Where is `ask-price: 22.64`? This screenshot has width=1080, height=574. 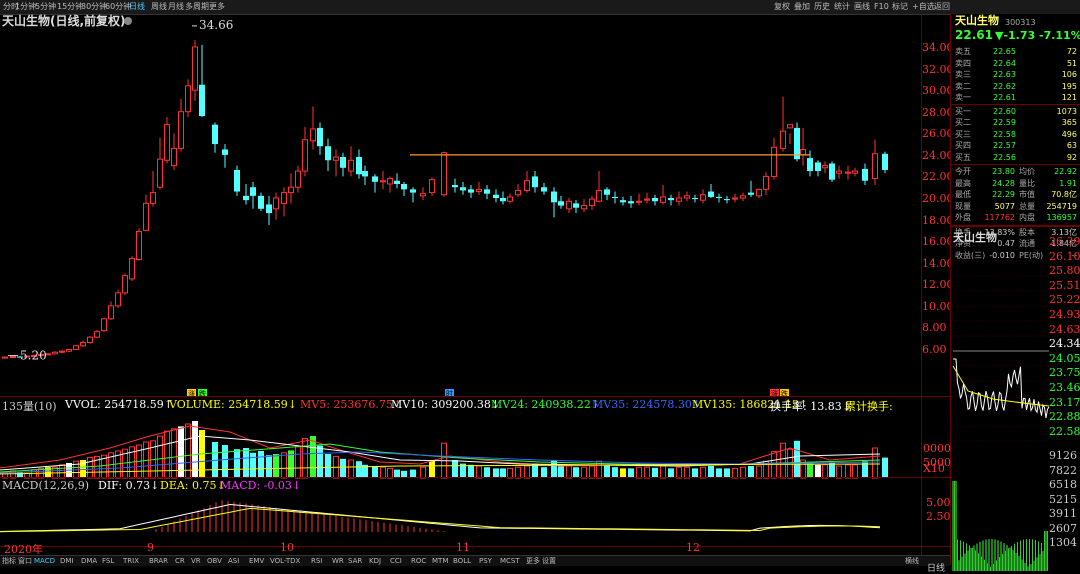
ask-price: 22.64 is located at coordinates (1004, 63).